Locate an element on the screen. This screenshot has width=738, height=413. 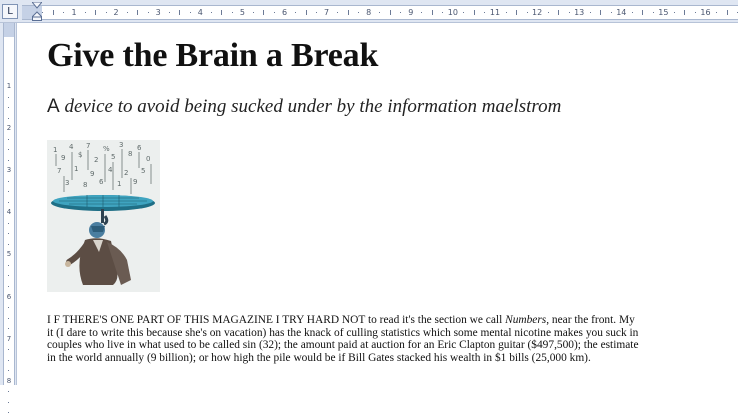
ruler-number: 15 is located at coordinates (663, 12).